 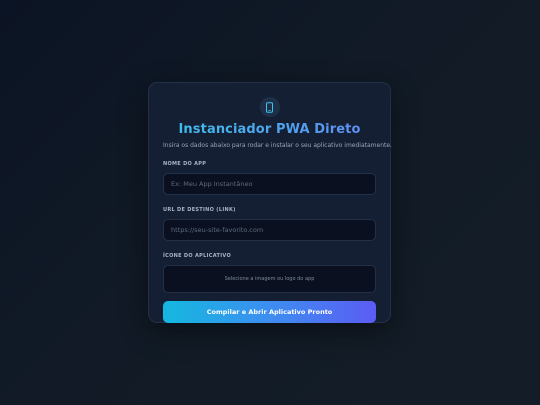 I want to click on page-title: Instanciador PWA Direto, so click(x=269, y=130).